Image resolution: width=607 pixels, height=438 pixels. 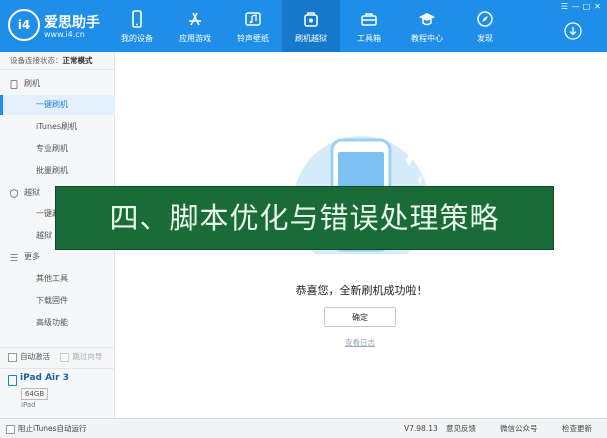 I want to click on skip-guide-checkbox, so click(x=65, y=357).